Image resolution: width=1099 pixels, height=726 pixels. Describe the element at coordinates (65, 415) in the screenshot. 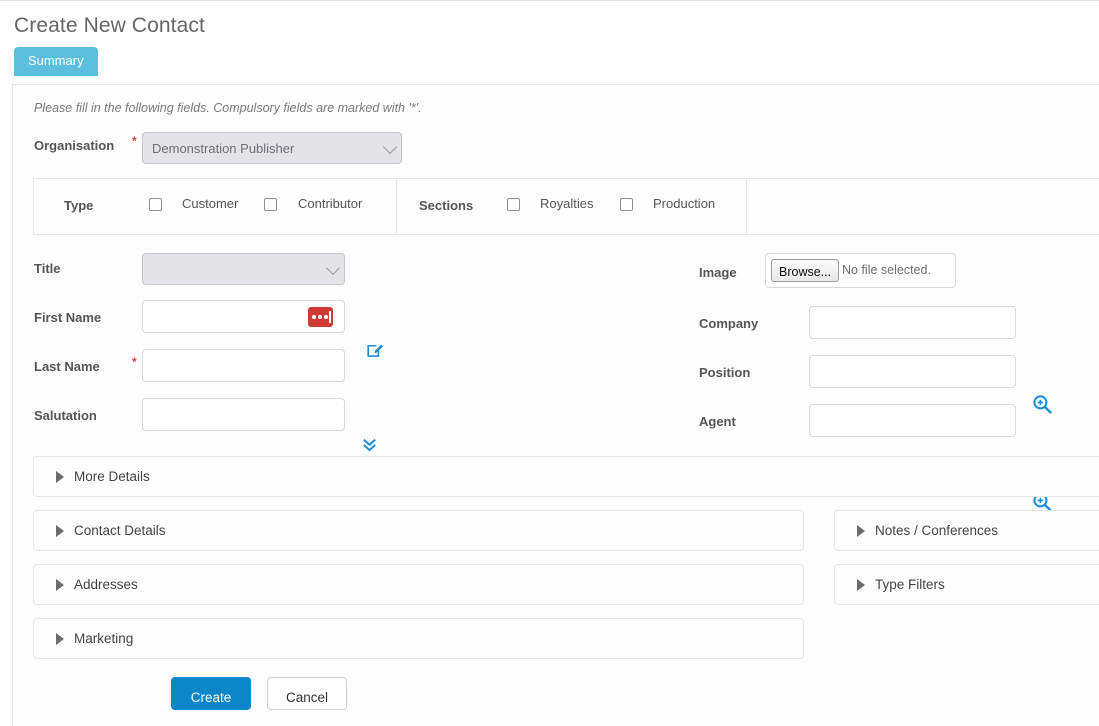

I see `salutation-label: Salutation` at that location.